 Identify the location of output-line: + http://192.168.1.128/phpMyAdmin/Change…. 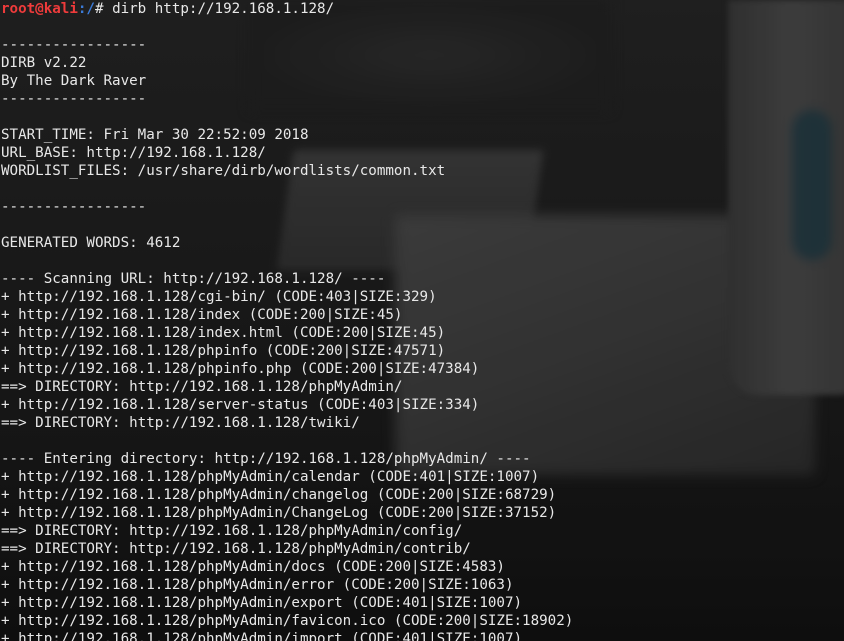
(279, 513).